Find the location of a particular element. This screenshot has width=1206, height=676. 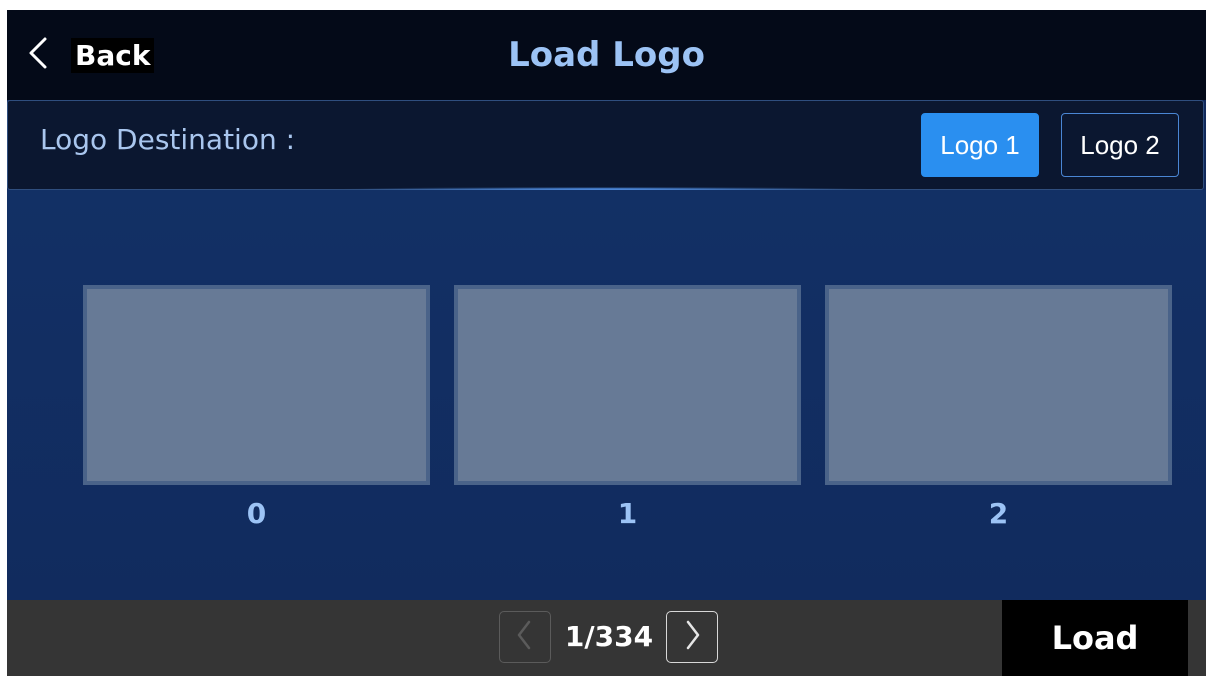

prev-page-button is located at coordinates (525, 637).